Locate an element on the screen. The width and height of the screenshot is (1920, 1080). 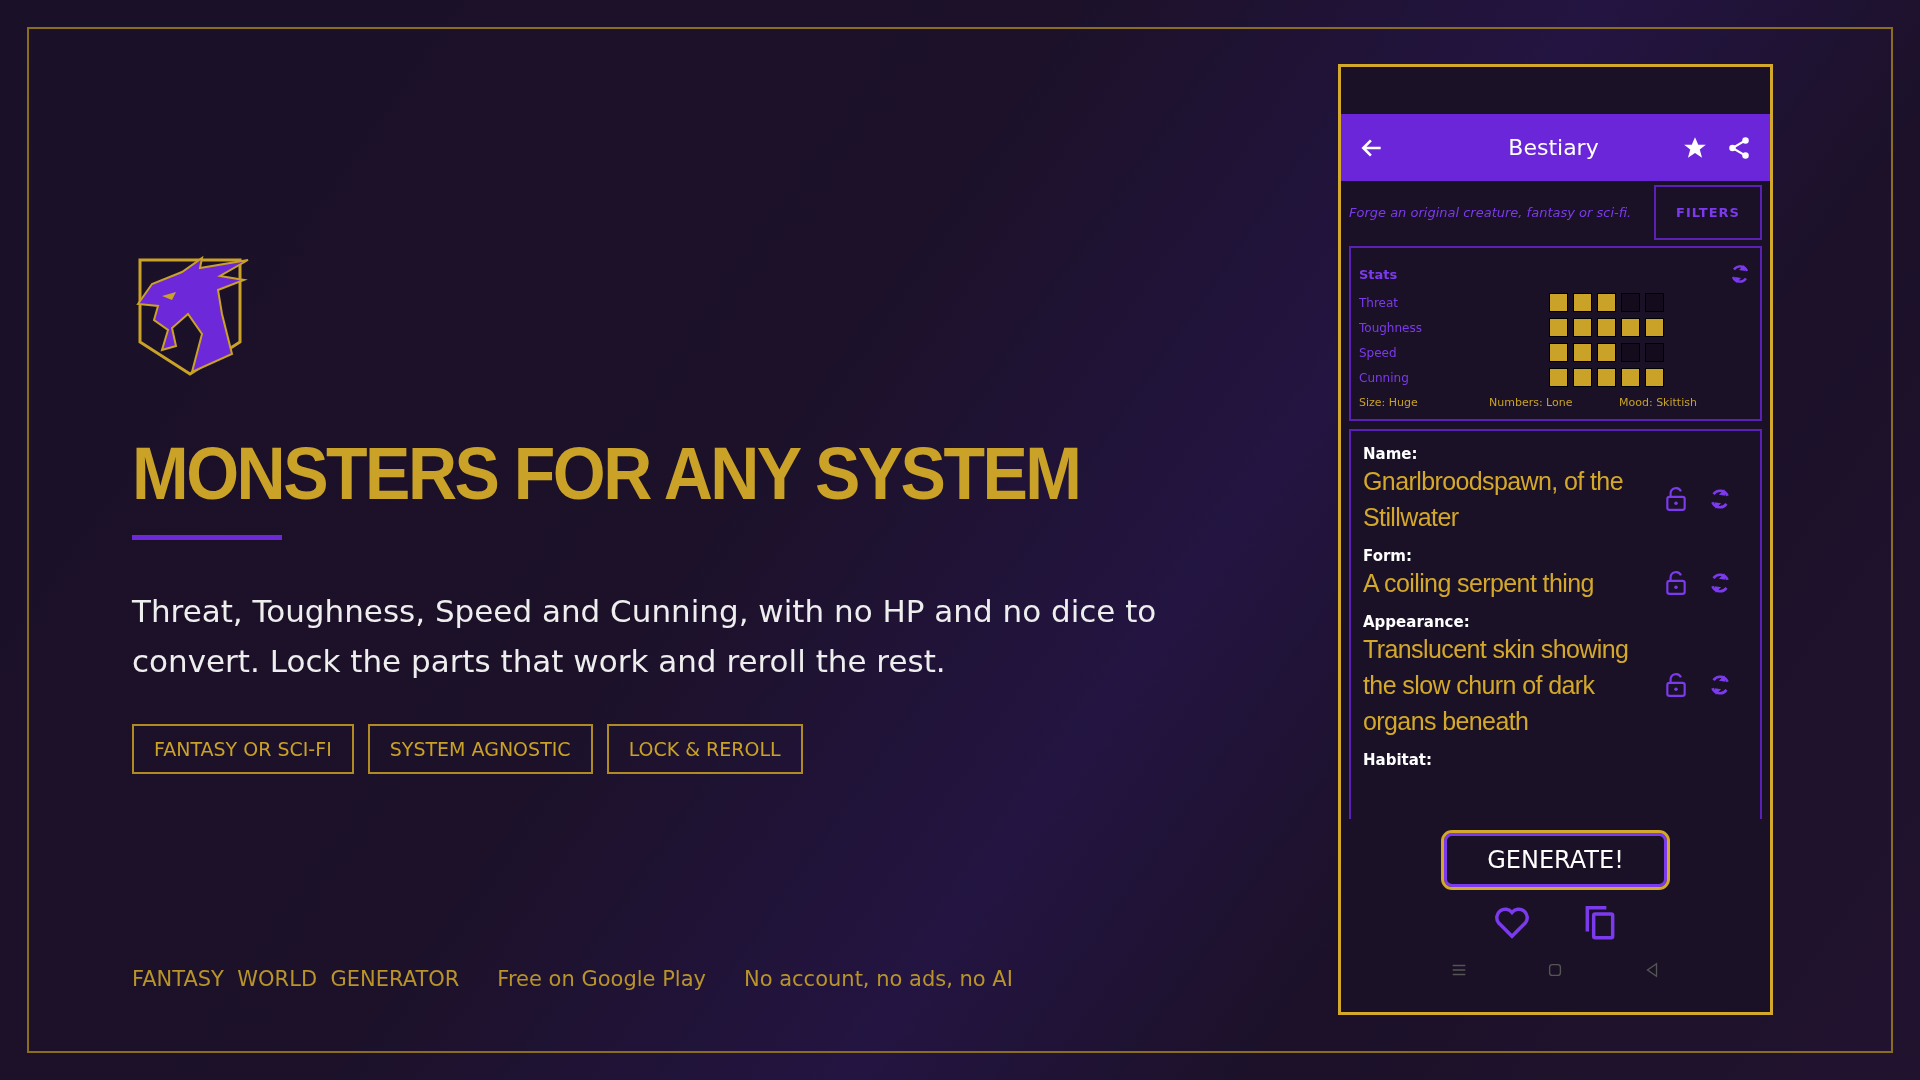
field-label: Form: is located at coordinates (1388, 556).